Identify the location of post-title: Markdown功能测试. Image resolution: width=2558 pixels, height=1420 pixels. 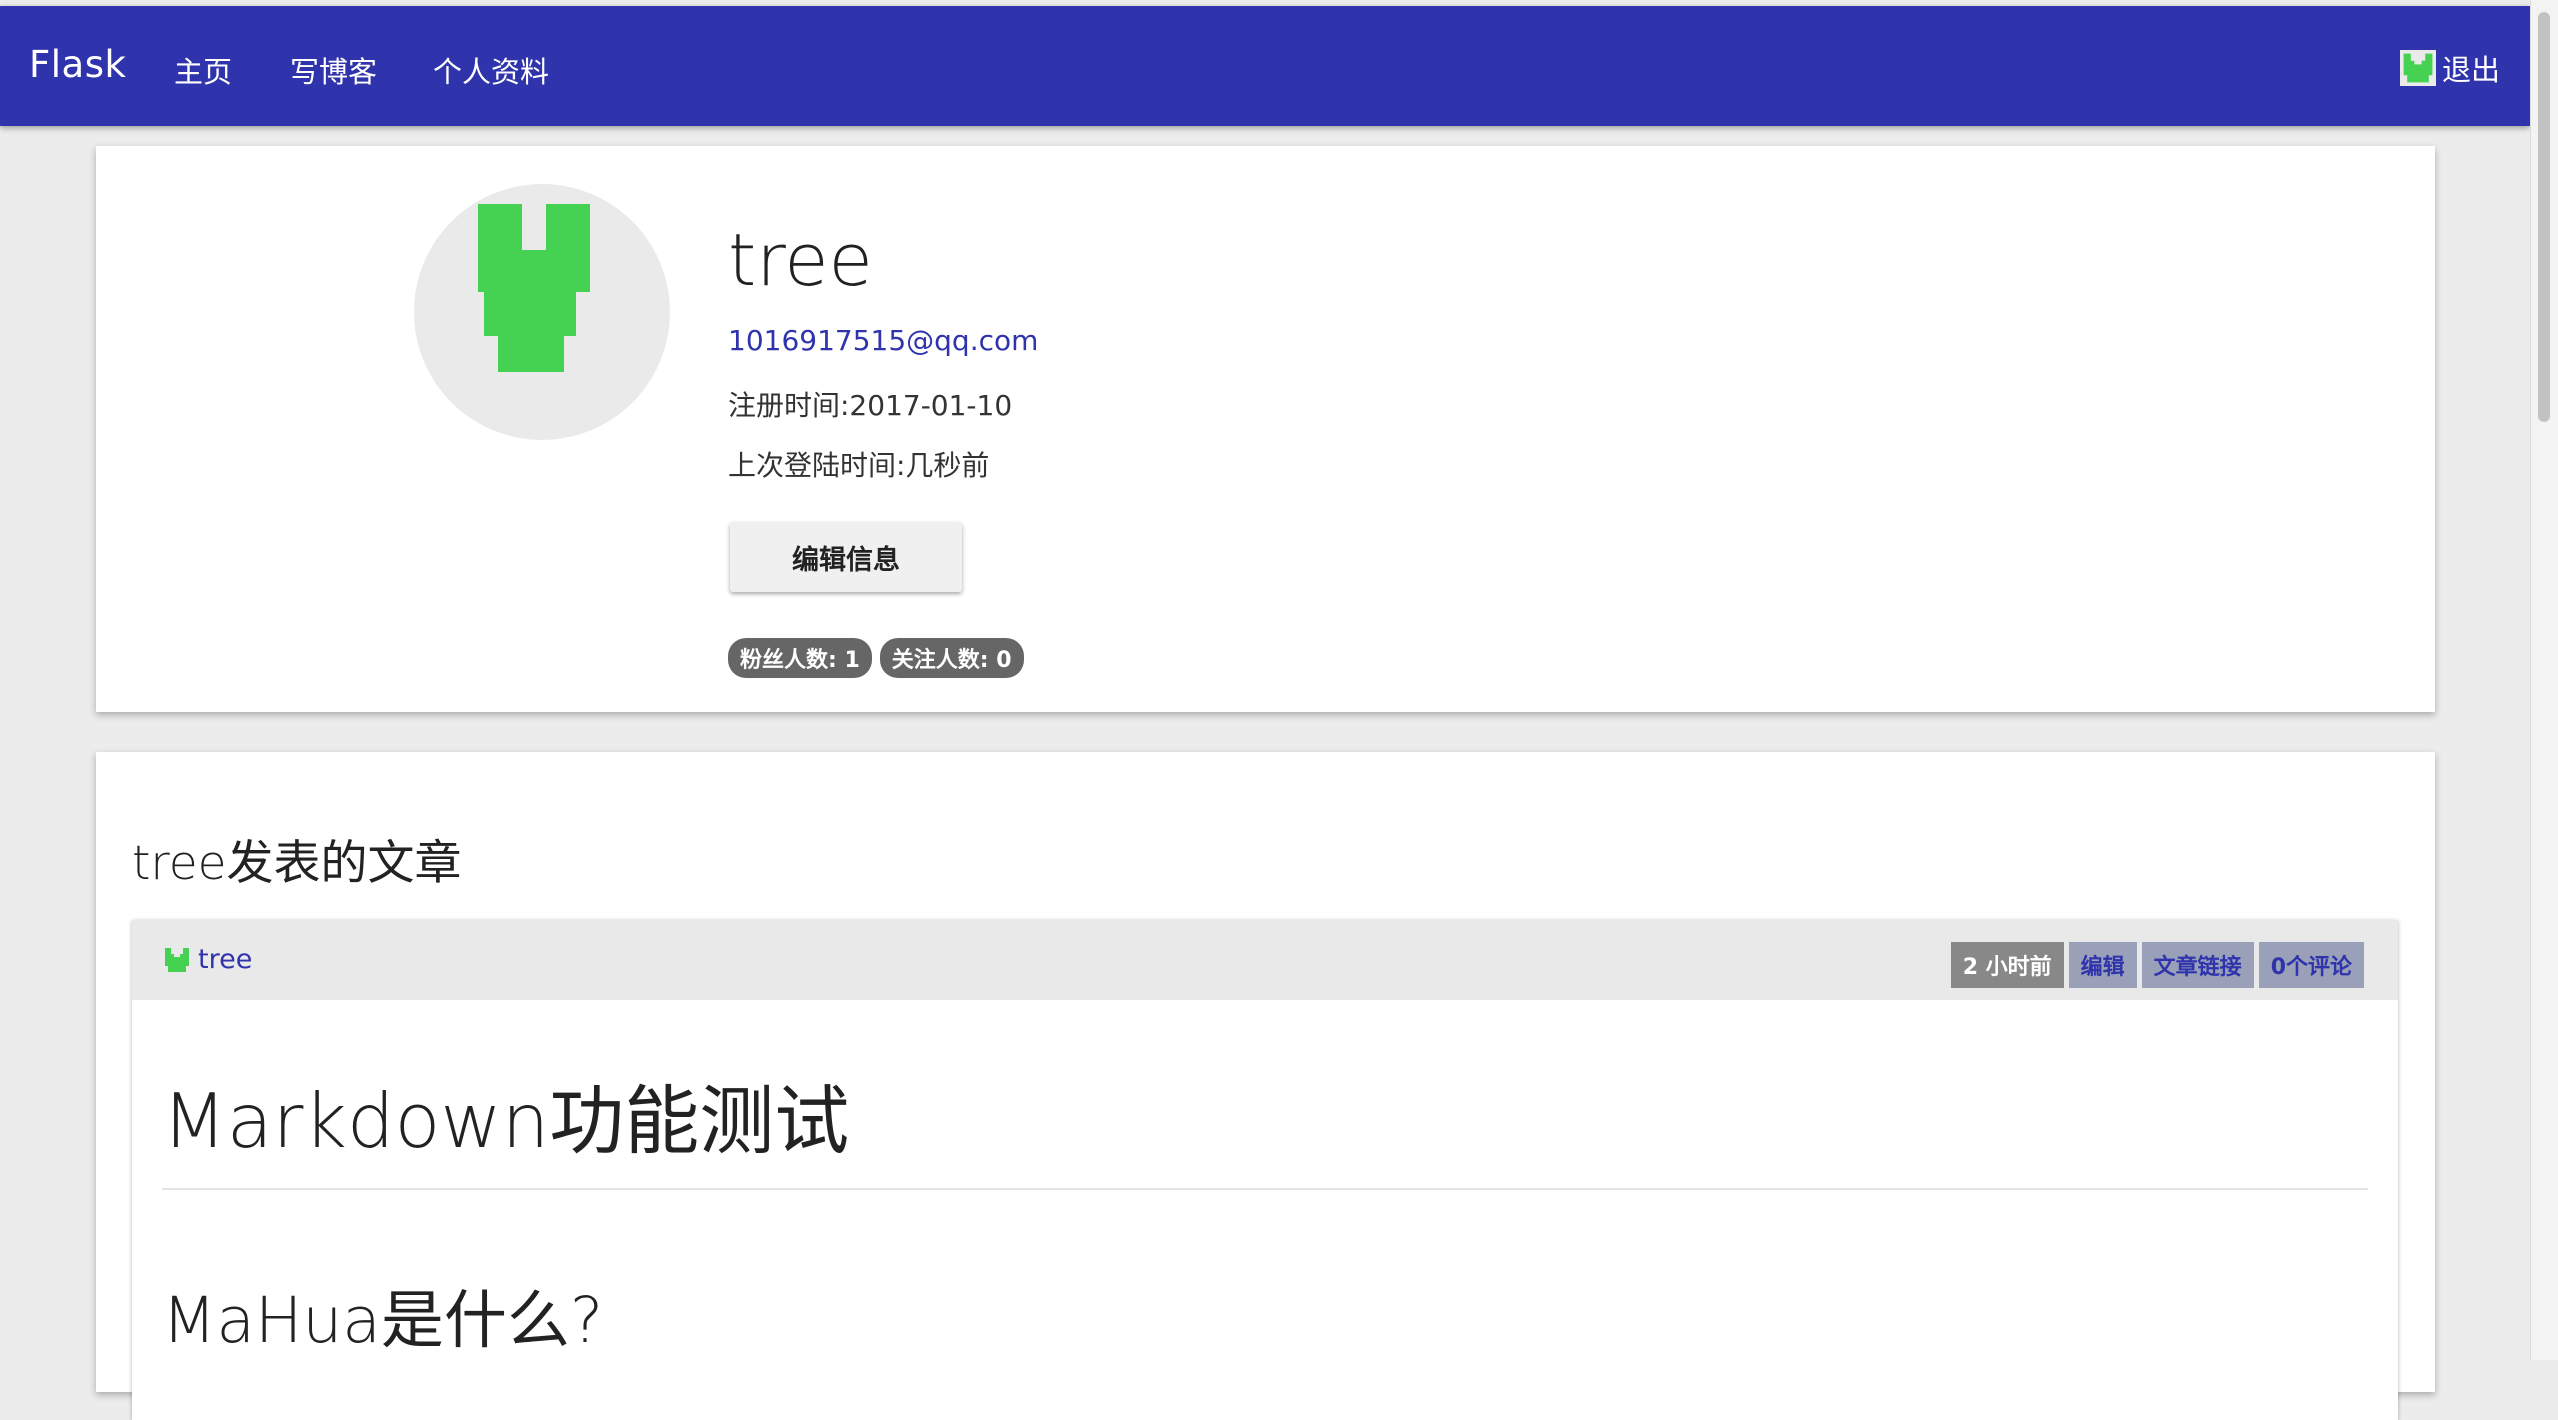
(506, 1121).